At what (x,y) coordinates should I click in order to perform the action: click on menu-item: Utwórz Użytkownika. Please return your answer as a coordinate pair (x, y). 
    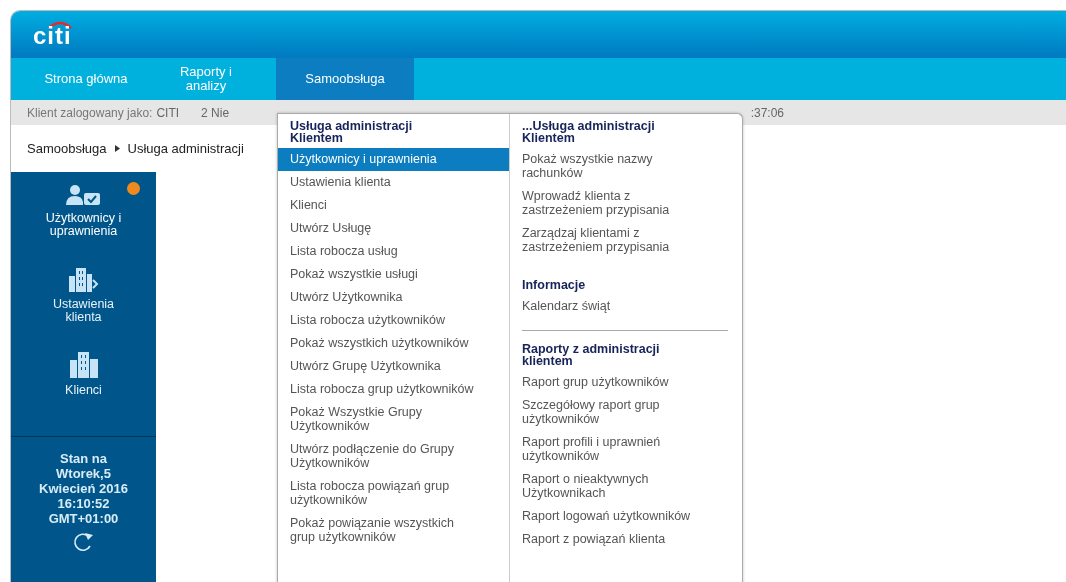
    Looking at the image, I should click on (393, 297).